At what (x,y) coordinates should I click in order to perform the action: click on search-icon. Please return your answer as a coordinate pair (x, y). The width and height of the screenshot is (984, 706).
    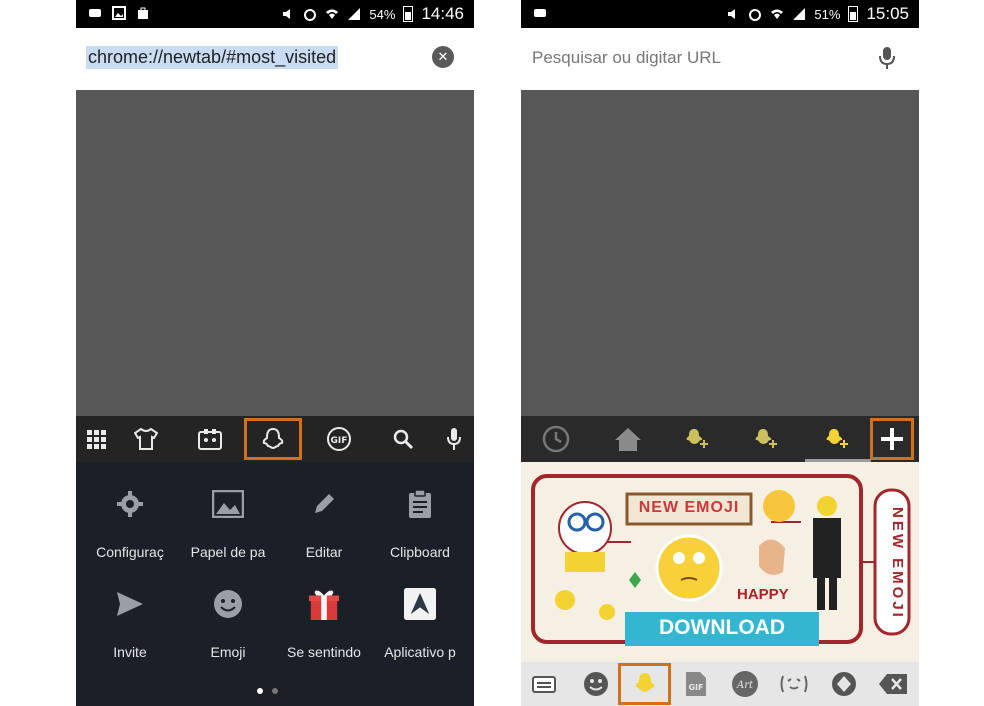
    Looking at the image, I should click on (403, 439).